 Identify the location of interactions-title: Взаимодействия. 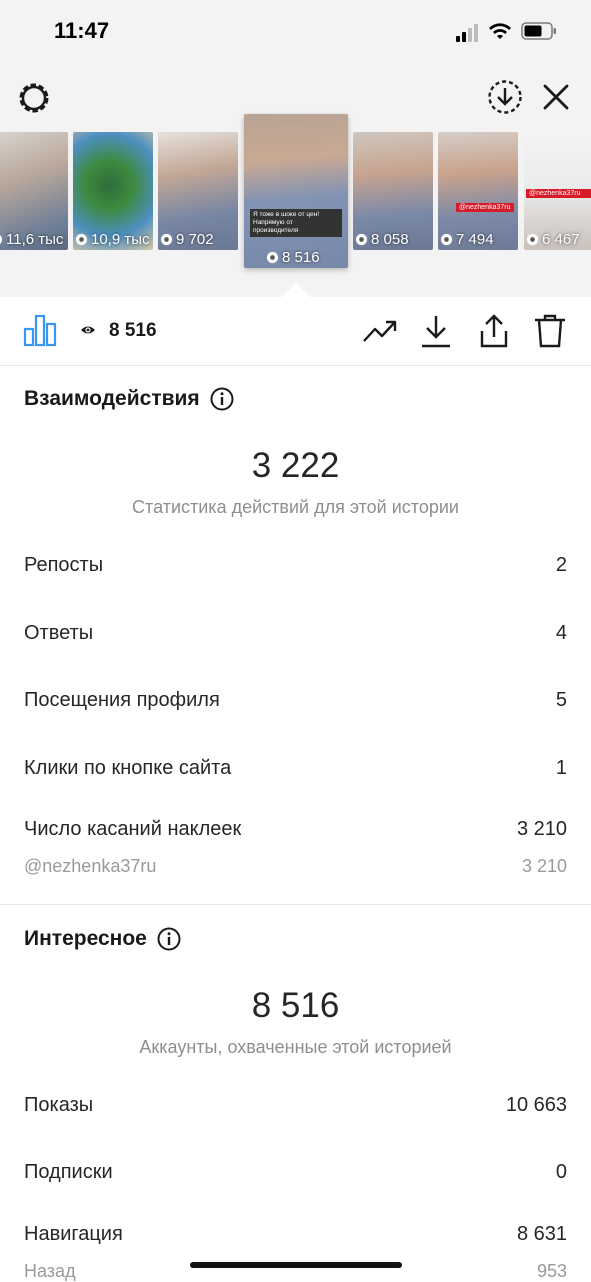
(112, 398).